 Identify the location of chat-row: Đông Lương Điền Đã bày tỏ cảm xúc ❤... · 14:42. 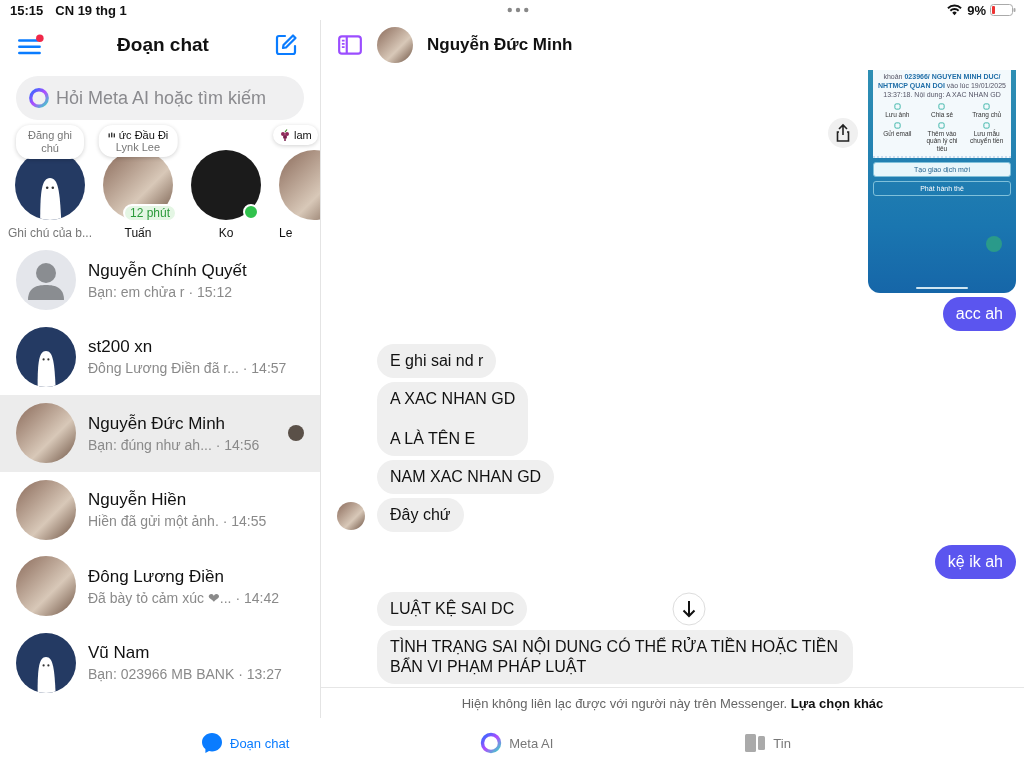
(160, 586).